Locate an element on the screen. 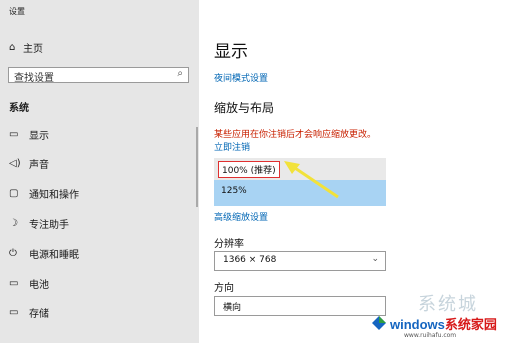  signout-link: 立即注销 is located at coordinates (232, 146).